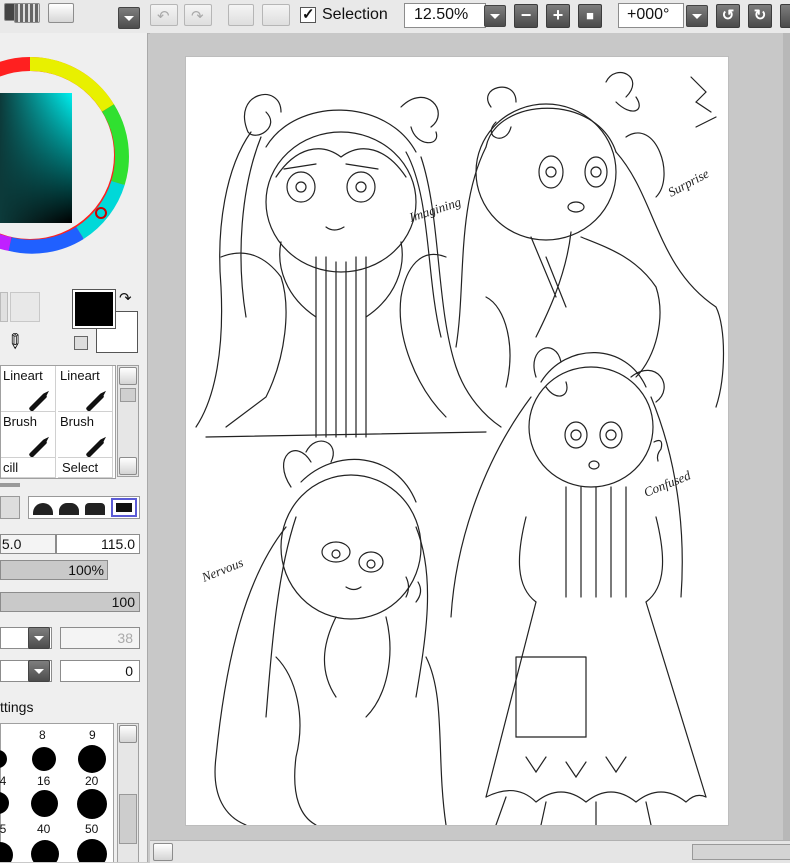 The image size is (790, 863). I want to click on undo-button: ↶, so click(164, 15).